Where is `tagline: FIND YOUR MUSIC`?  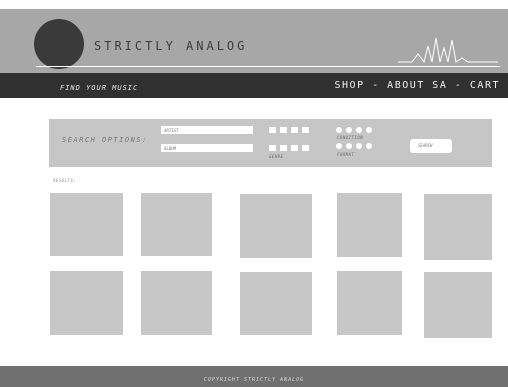 tagline: FIND YOUR MUSIC is located at coordinates (99, 88).